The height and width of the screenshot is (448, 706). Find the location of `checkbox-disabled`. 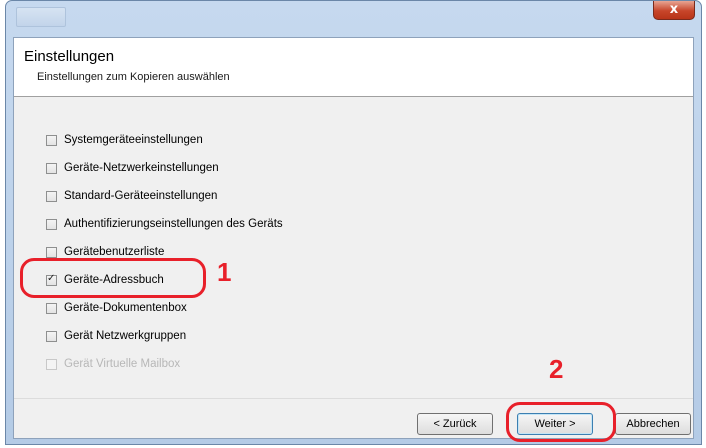

checkbox-disabled is located at coordinates (51, 364).